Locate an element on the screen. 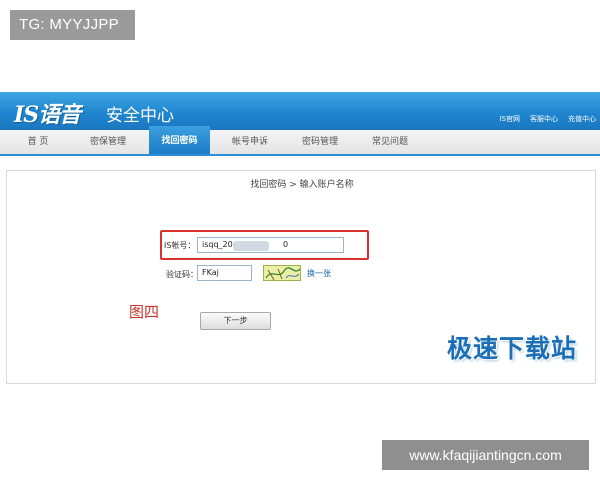 This screenshot has height=480, width=600. site-header: IS语音 安全中心 IS官网 客服中心 充值中心 is located at coordinates (300, 111).